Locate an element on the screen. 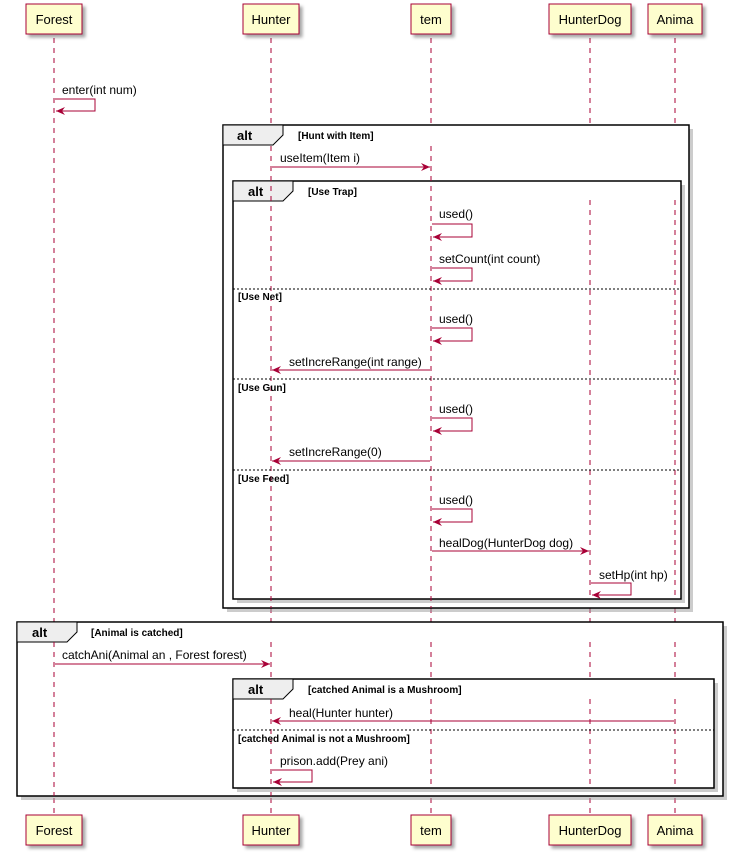 This screenshot has width=743, height=853. svg-text: heal(Hunter hunter) is located at coordinates (341, 713).